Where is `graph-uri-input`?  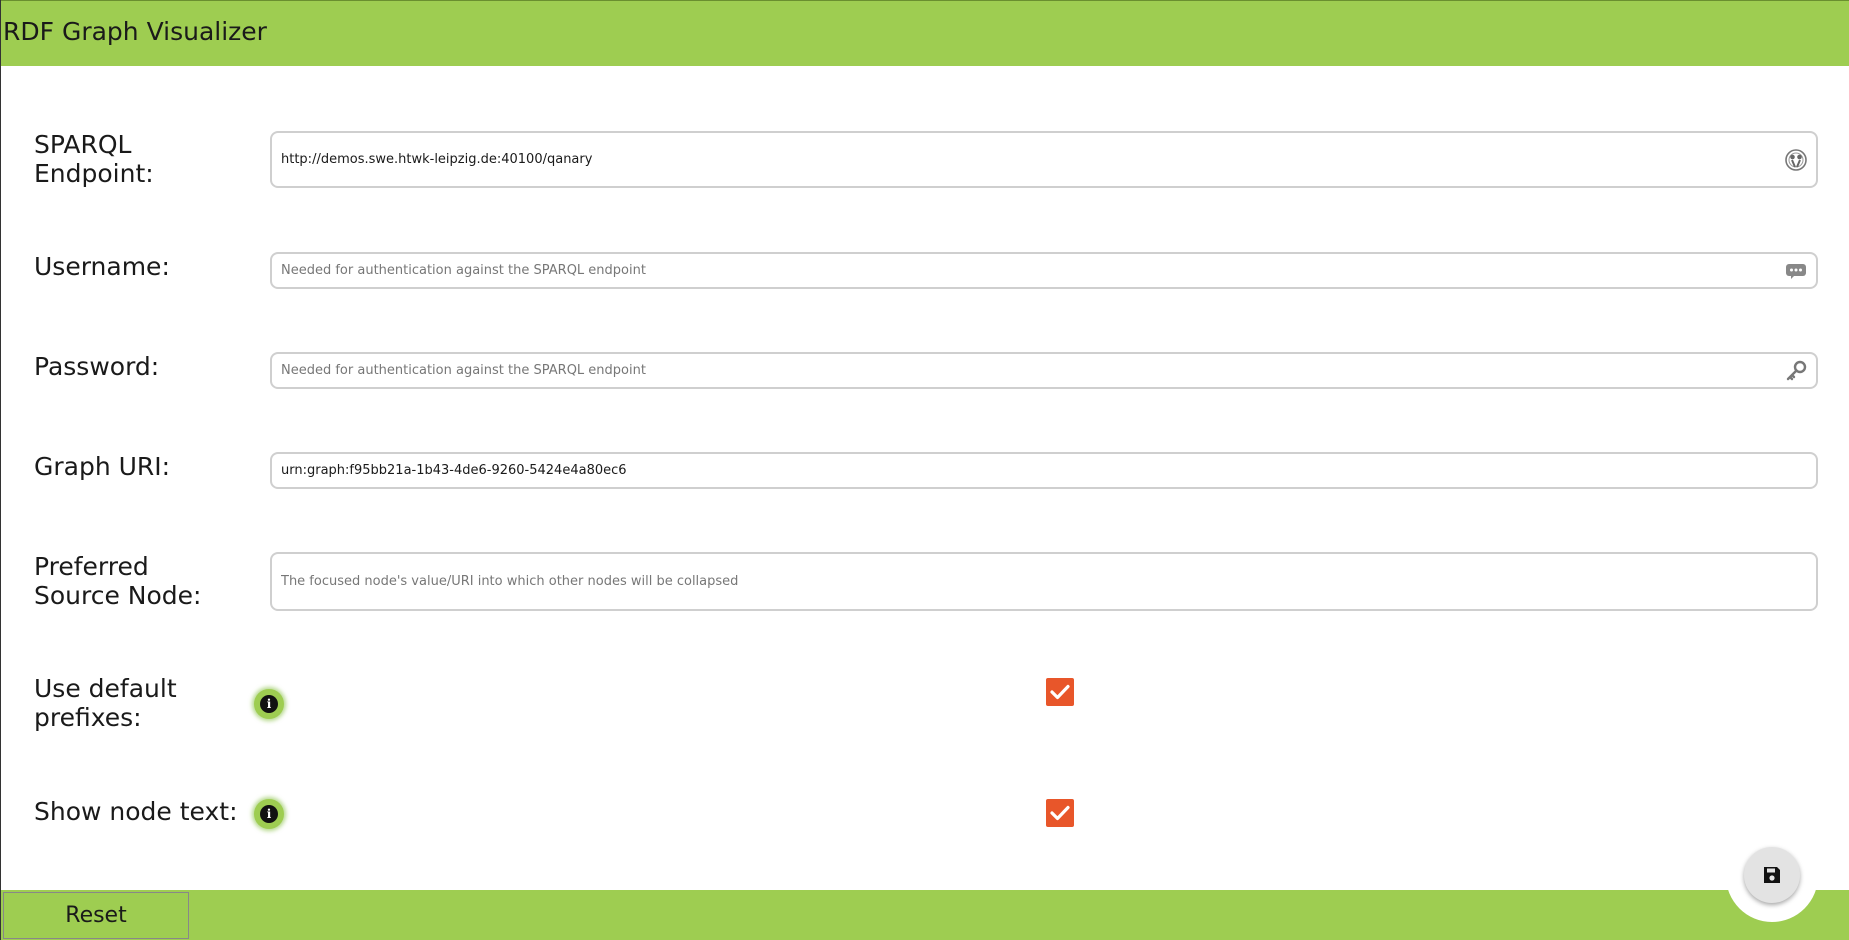 graph-uri-input is located at coordinates (1016, 470).